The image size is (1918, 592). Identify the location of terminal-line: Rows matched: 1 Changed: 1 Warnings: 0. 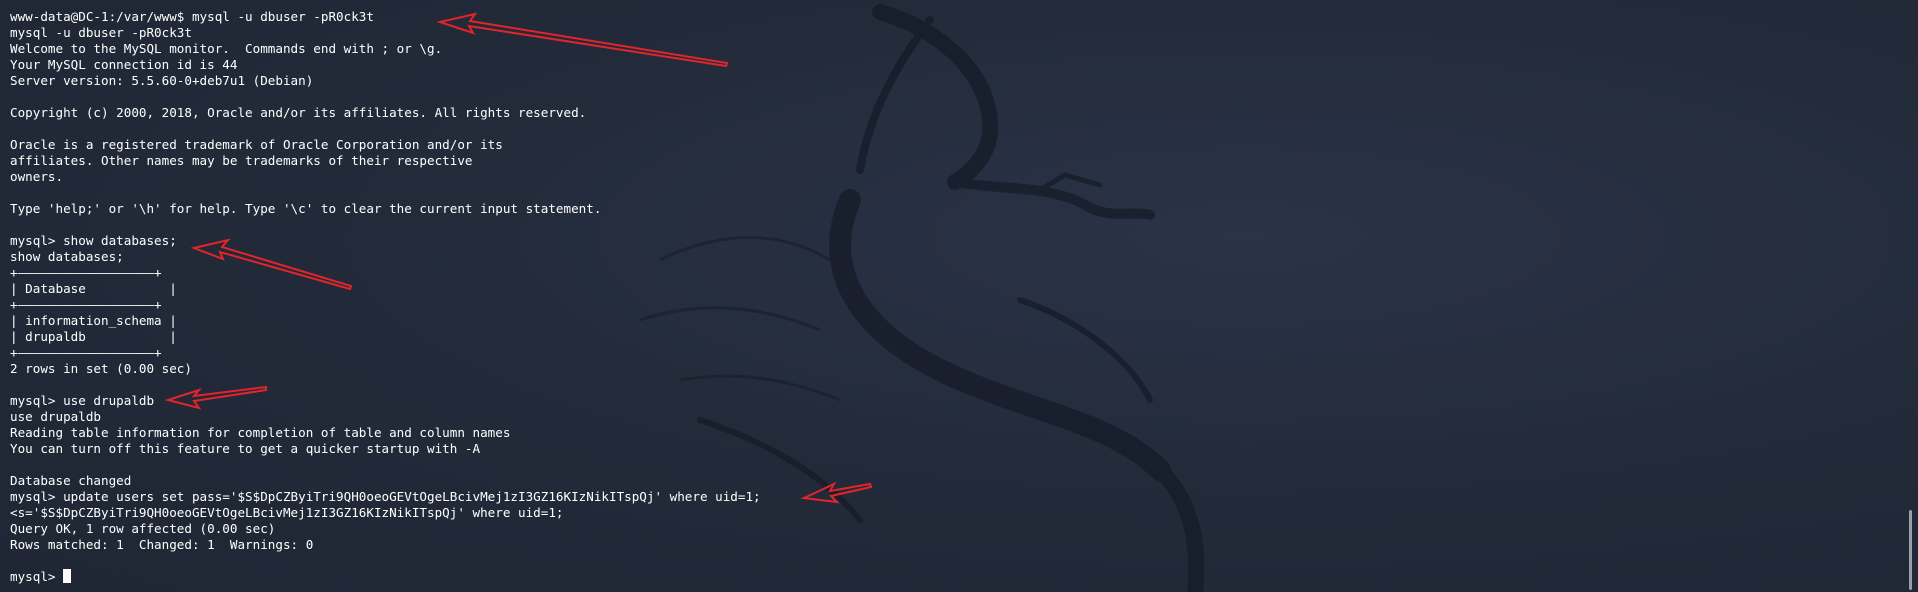
(162, 544).